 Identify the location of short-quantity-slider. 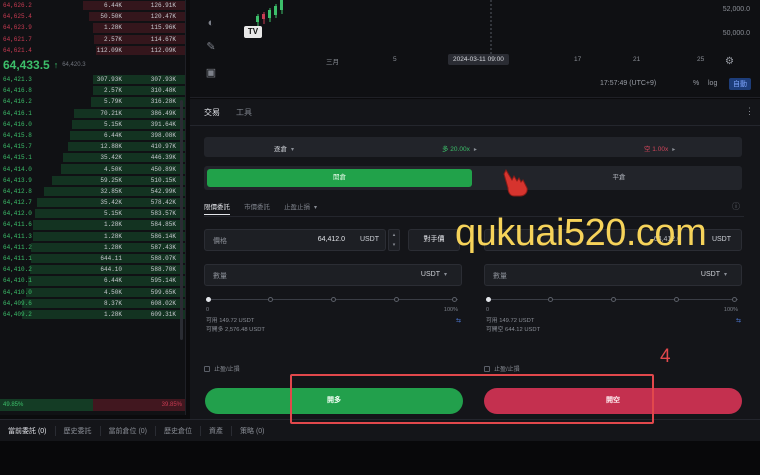
(612, 300).